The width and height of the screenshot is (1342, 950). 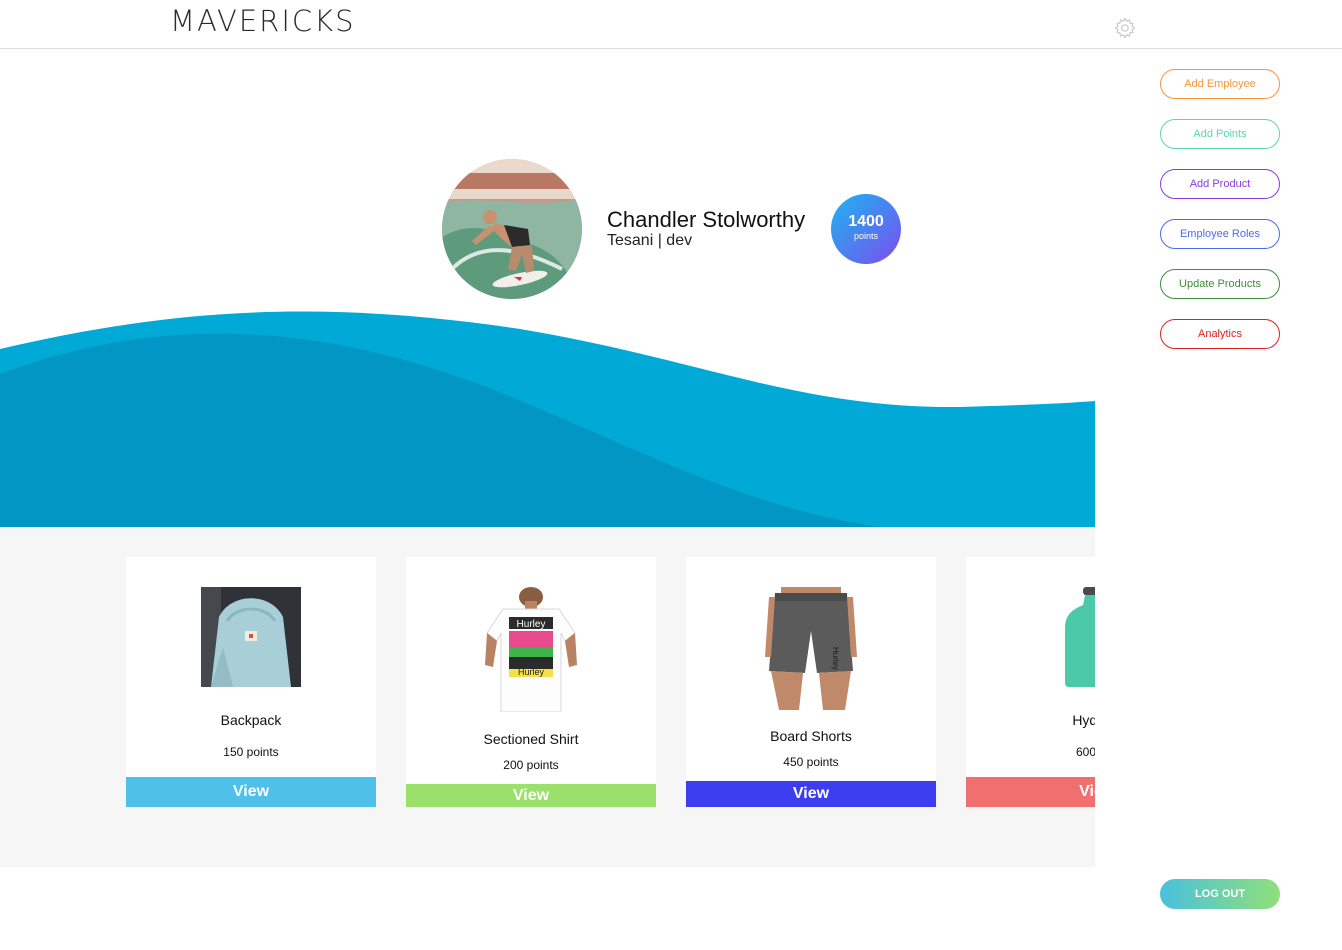 I want to click on product-image-shirt: Hurley Hurley, so click(x=531, y=649).